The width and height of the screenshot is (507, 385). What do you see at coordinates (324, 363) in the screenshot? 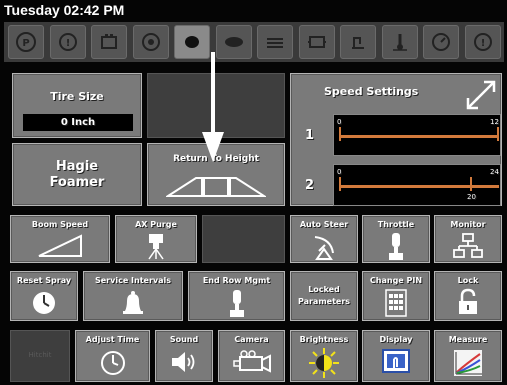
I see `sun-icon` at bounding box center [324, 363].